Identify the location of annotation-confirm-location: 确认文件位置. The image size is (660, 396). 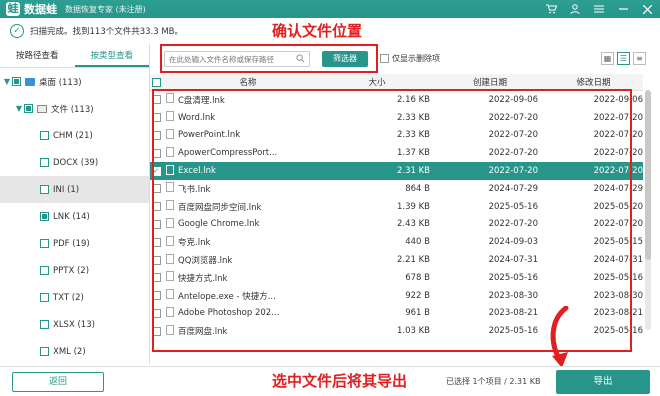
(317, 31).